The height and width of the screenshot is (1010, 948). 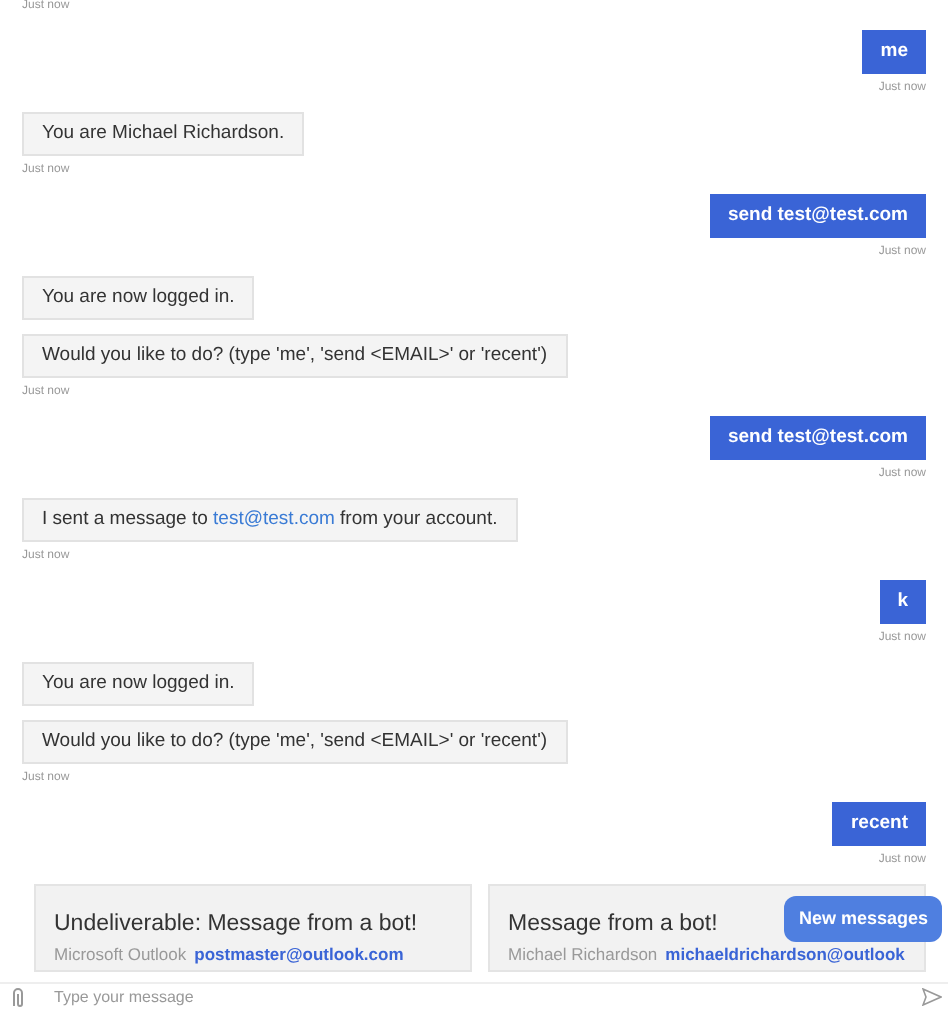 What do you see at coordinates (894, 52) in the screenshot?
I see `user-message: me` at bounding box center [894, 52].